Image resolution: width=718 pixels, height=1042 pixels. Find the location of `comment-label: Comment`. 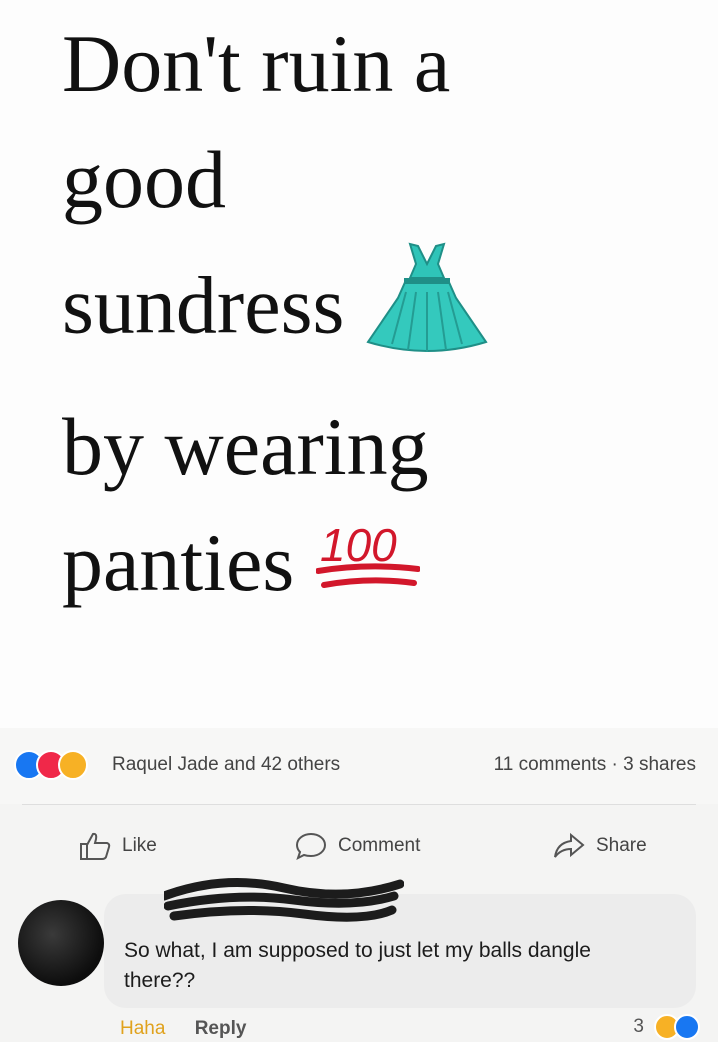

comment-label: Comment is located at coordinates (379, 845).